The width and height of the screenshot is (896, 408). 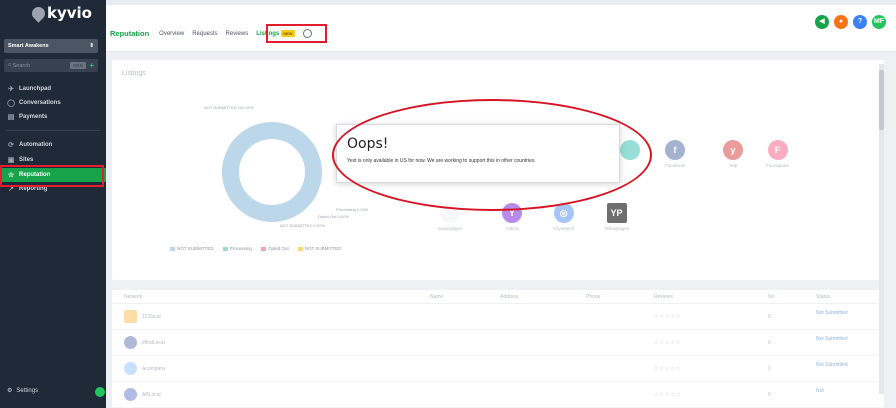 What do you see at coordinates (11, 89) in the screenshot?
I see `rocket-icon: ✈` at bounding box center [11, 89].